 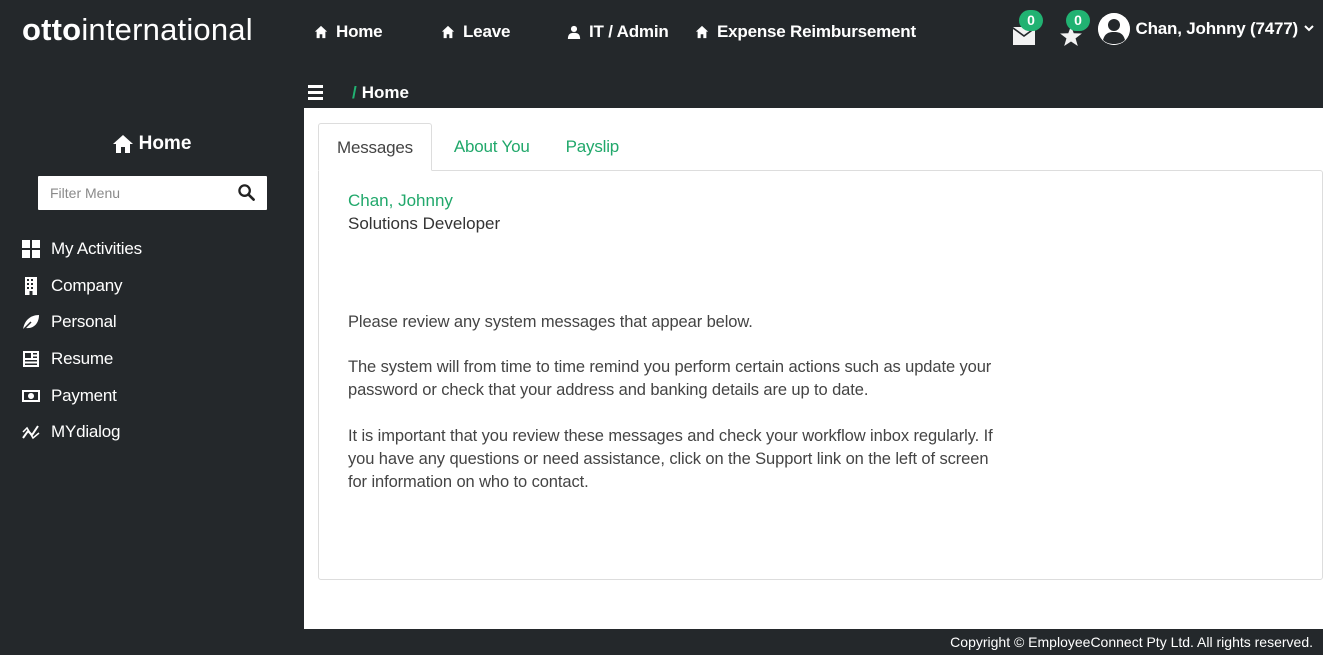 What do you see at coordinates (592, 147) in the screenshot?
I see `tab-payslip: Payslip` at bounding box center [592, 147].